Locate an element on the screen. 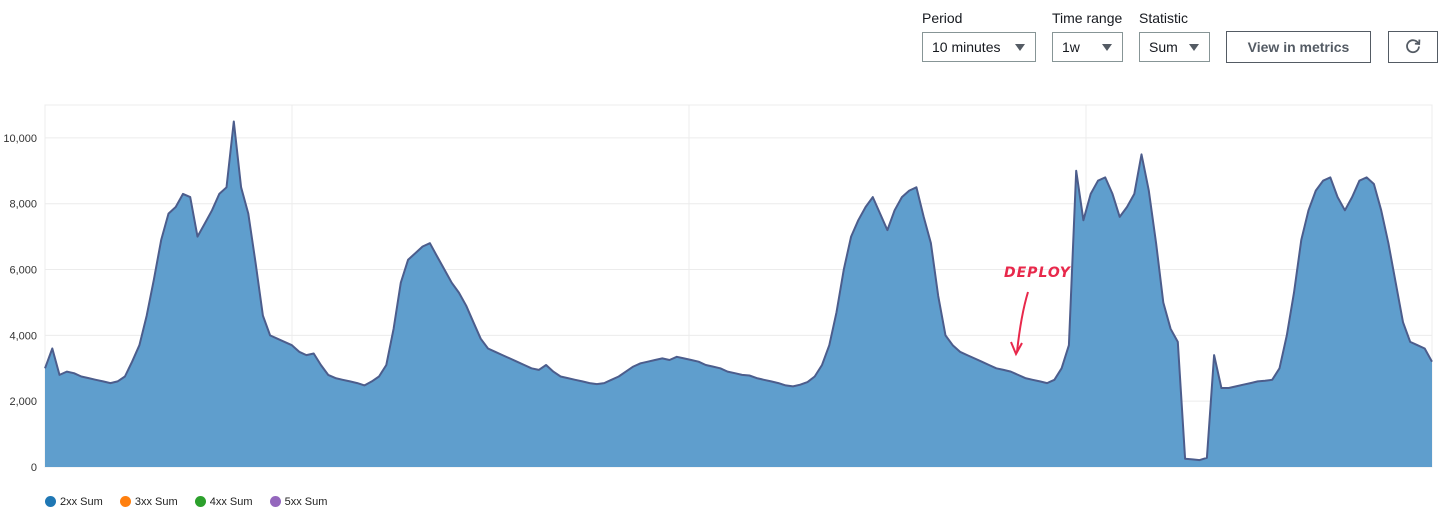 This screenshot has width=1444, height=523. time-range-control: Time range is located at coordinates (1087, 18).